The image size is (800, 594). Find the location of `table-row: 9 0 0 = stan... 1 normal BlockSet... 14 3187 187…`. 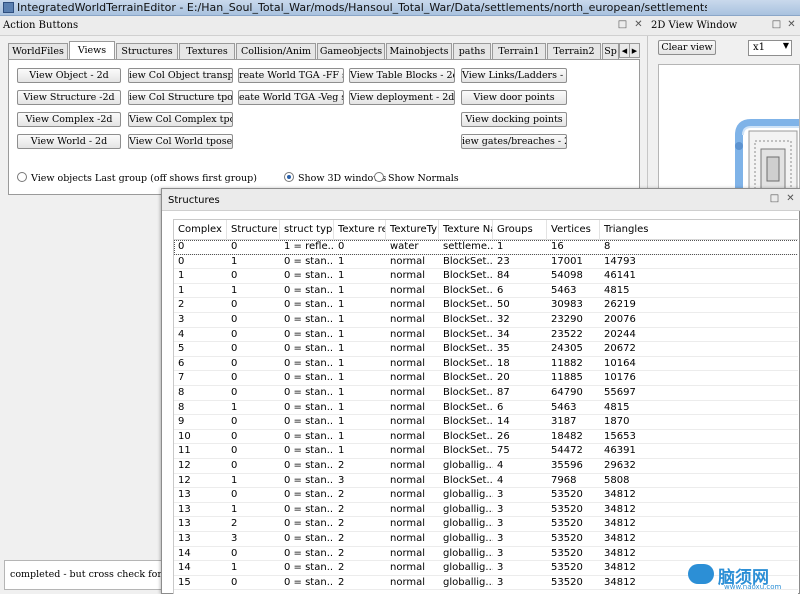

table-row: 9 0 0 = stan... 1 normal BlockSet... 14 3187 187… is located at coordinates (486, 422).